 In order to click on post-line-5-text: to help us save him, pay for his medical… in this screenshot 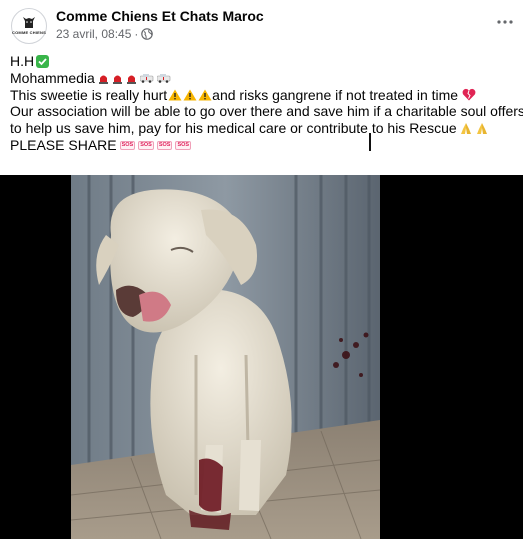, I will do `click(233, 128)`.